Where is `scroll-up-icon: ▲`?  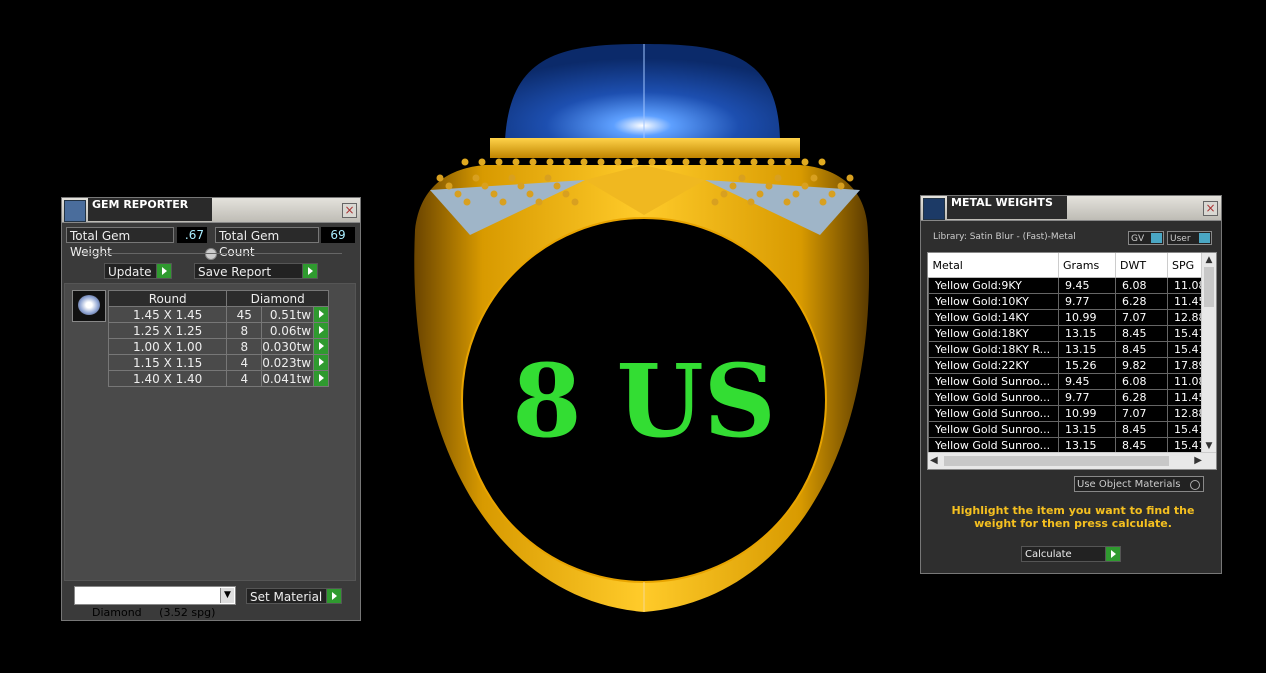 scroll-up-icon: ▲ is located at coordinates (1209, 260).